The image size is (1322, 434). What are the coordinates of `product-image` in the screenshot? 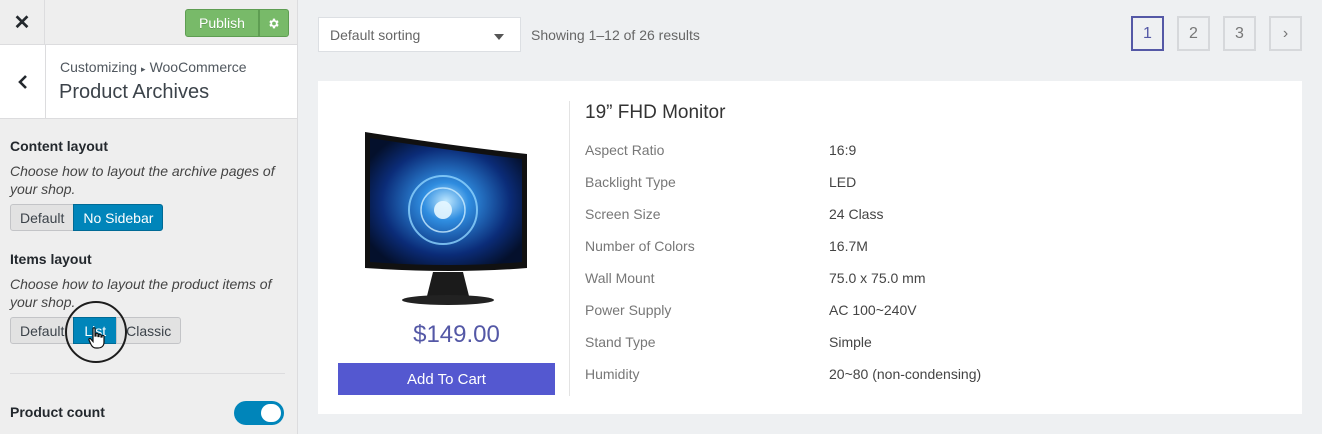 It's located at (448, 217).